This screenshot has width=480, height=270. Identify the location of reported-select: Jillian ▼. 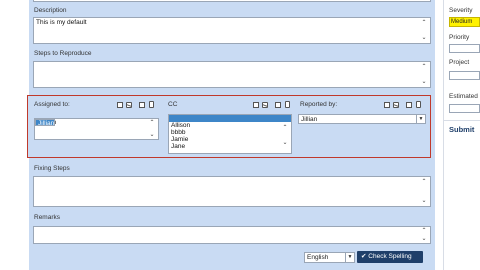
(362, 119).